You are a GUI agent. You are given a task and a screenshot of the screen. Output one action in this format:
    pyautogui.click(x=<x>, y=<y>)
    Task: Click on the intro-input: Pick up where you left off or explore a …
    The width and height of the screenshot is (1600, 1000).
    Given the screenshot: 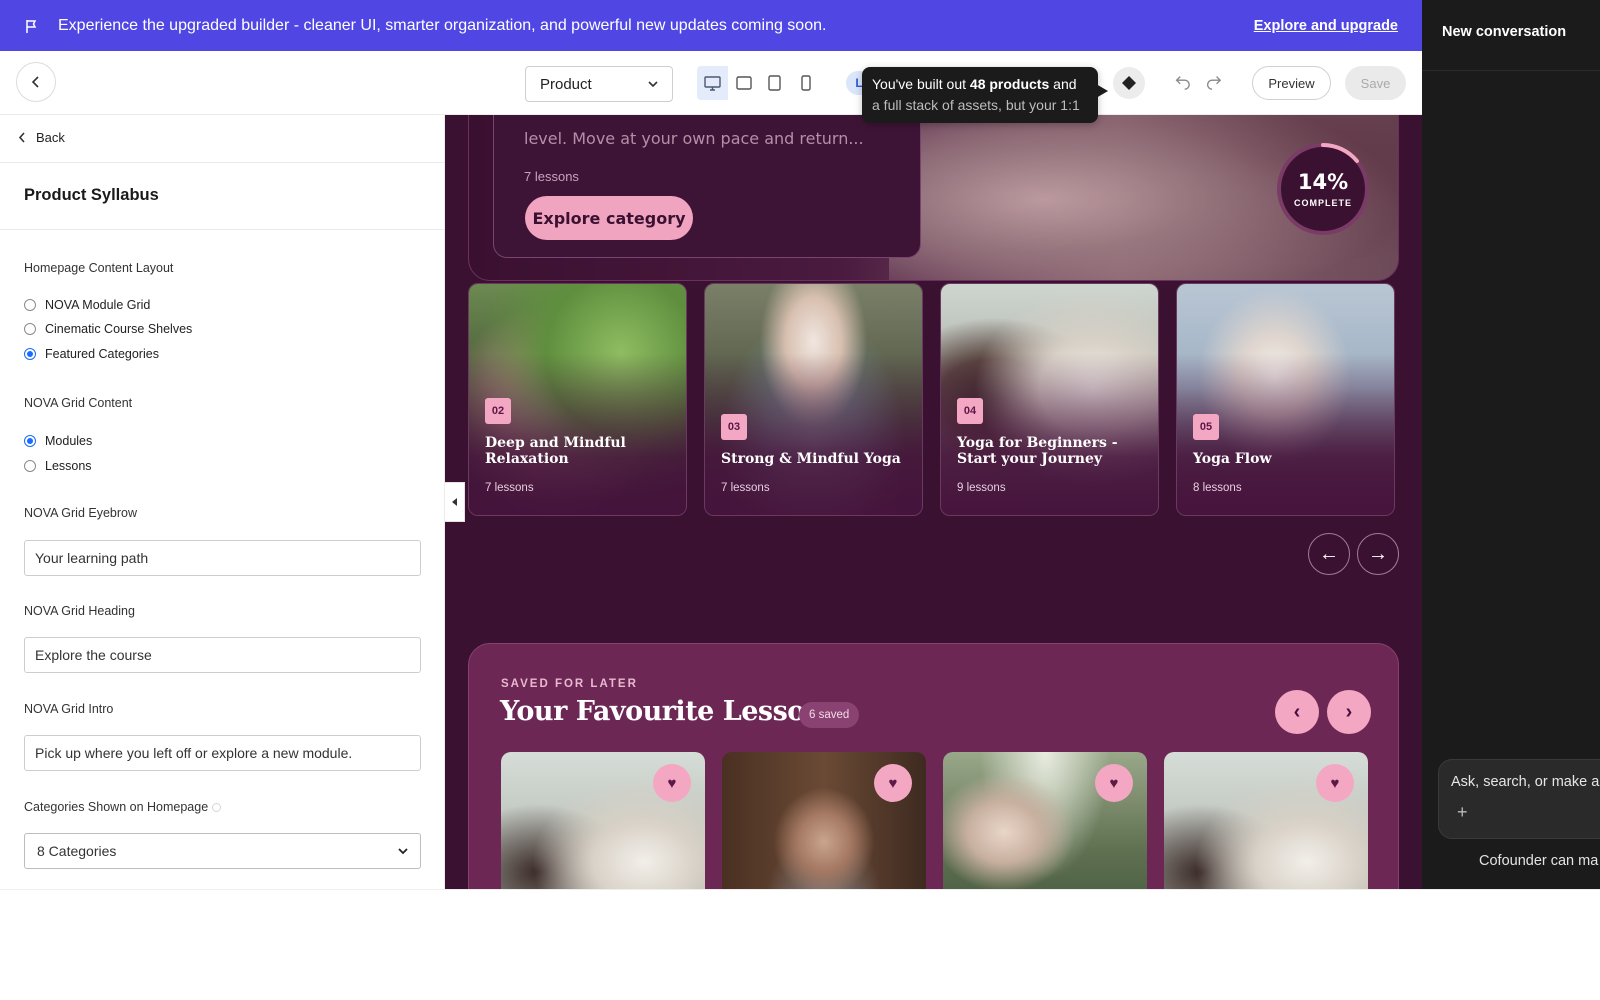 What is the action you would take?
    pyautogui.click(x=222, y=753)
    